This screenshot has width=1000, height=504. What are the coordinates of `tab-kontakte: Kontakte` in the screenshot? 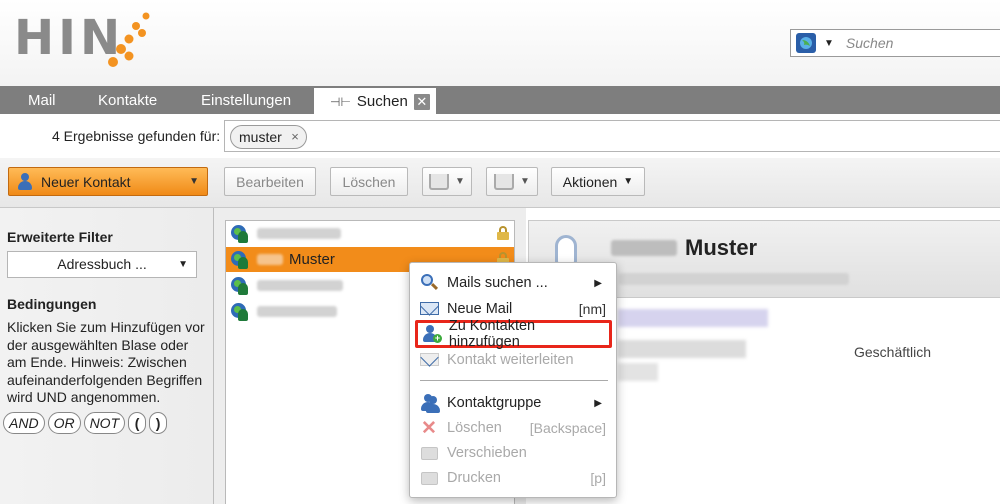 It's located at (127, 100).